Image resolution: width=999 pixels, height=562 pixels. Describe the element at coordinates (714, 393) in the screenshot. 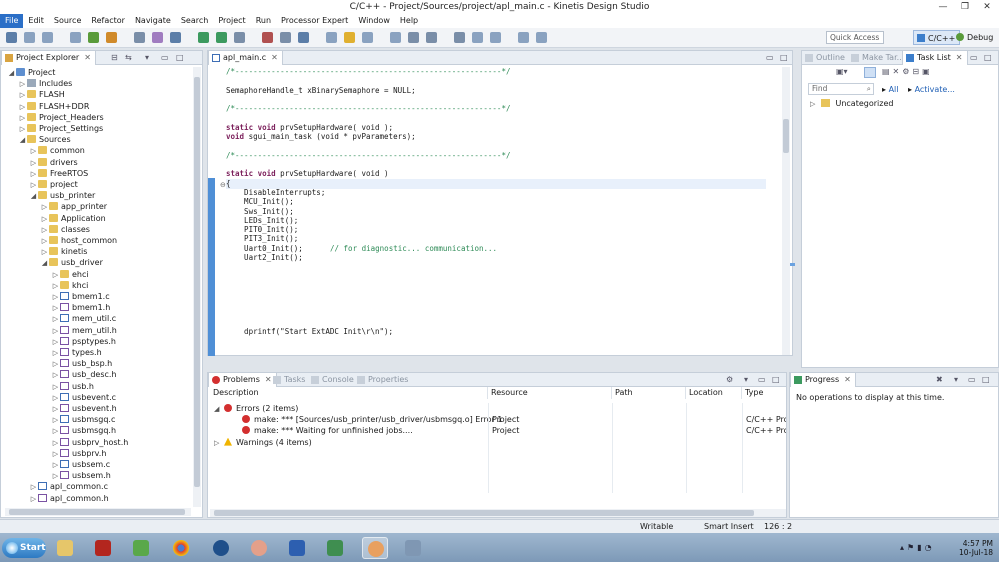

I see `column-header-location: Location` at that location.